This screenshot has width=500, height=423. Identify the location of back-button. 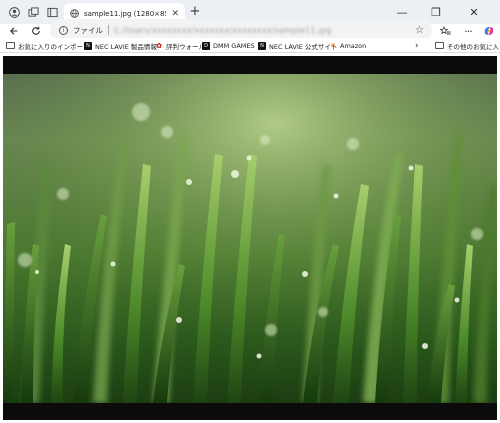
(14, 31).